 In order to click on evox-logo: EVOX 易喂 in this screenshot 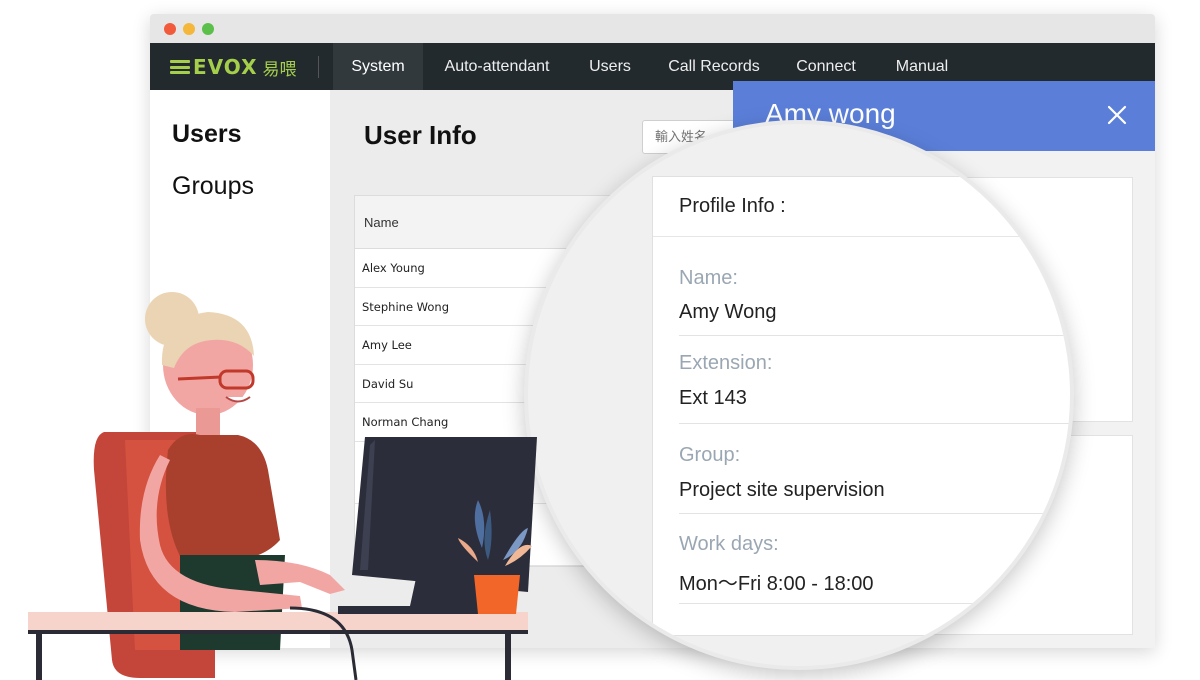, I will do `click(233, 67)`.